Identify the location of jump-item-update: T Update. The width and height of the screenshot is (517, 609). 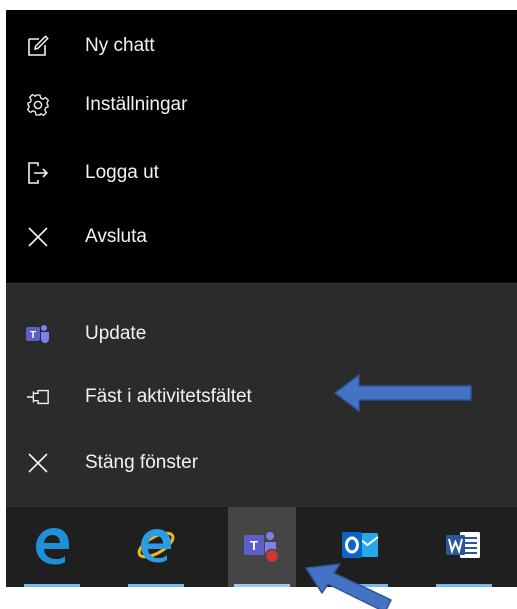
(261, 334).